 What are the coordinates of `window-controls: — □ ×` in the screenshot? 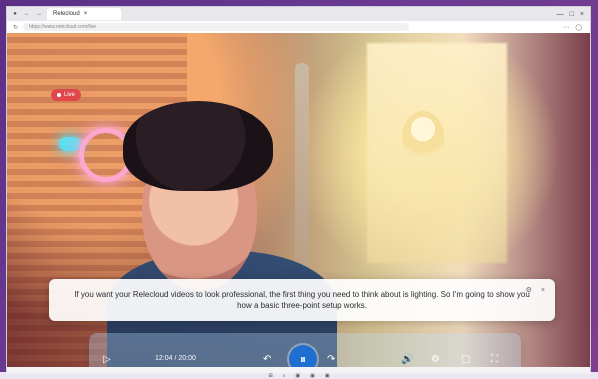 It's located at (573, 14).